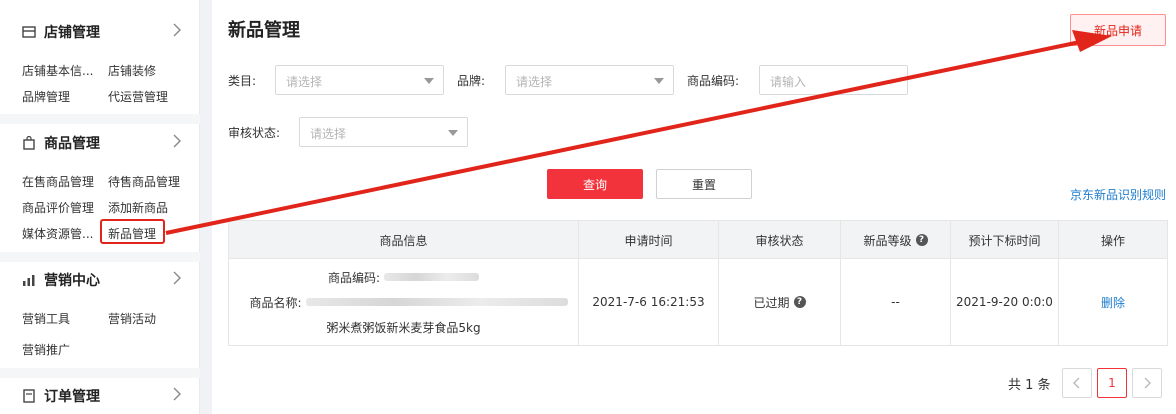 This screenshot has width=1176, height=414. Describe the element at coordinates (46, 318) in the screenshot. I see `sidebar-item-tools: 营销工具` at that location.